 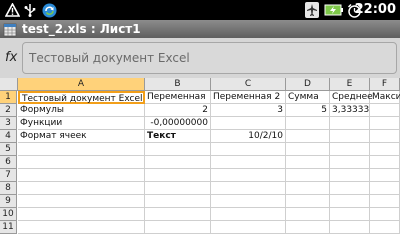 What do you see at coordinates (248, 84) in the screenshot?
I see `column-header-c: C` at bounding box center [248, 84].